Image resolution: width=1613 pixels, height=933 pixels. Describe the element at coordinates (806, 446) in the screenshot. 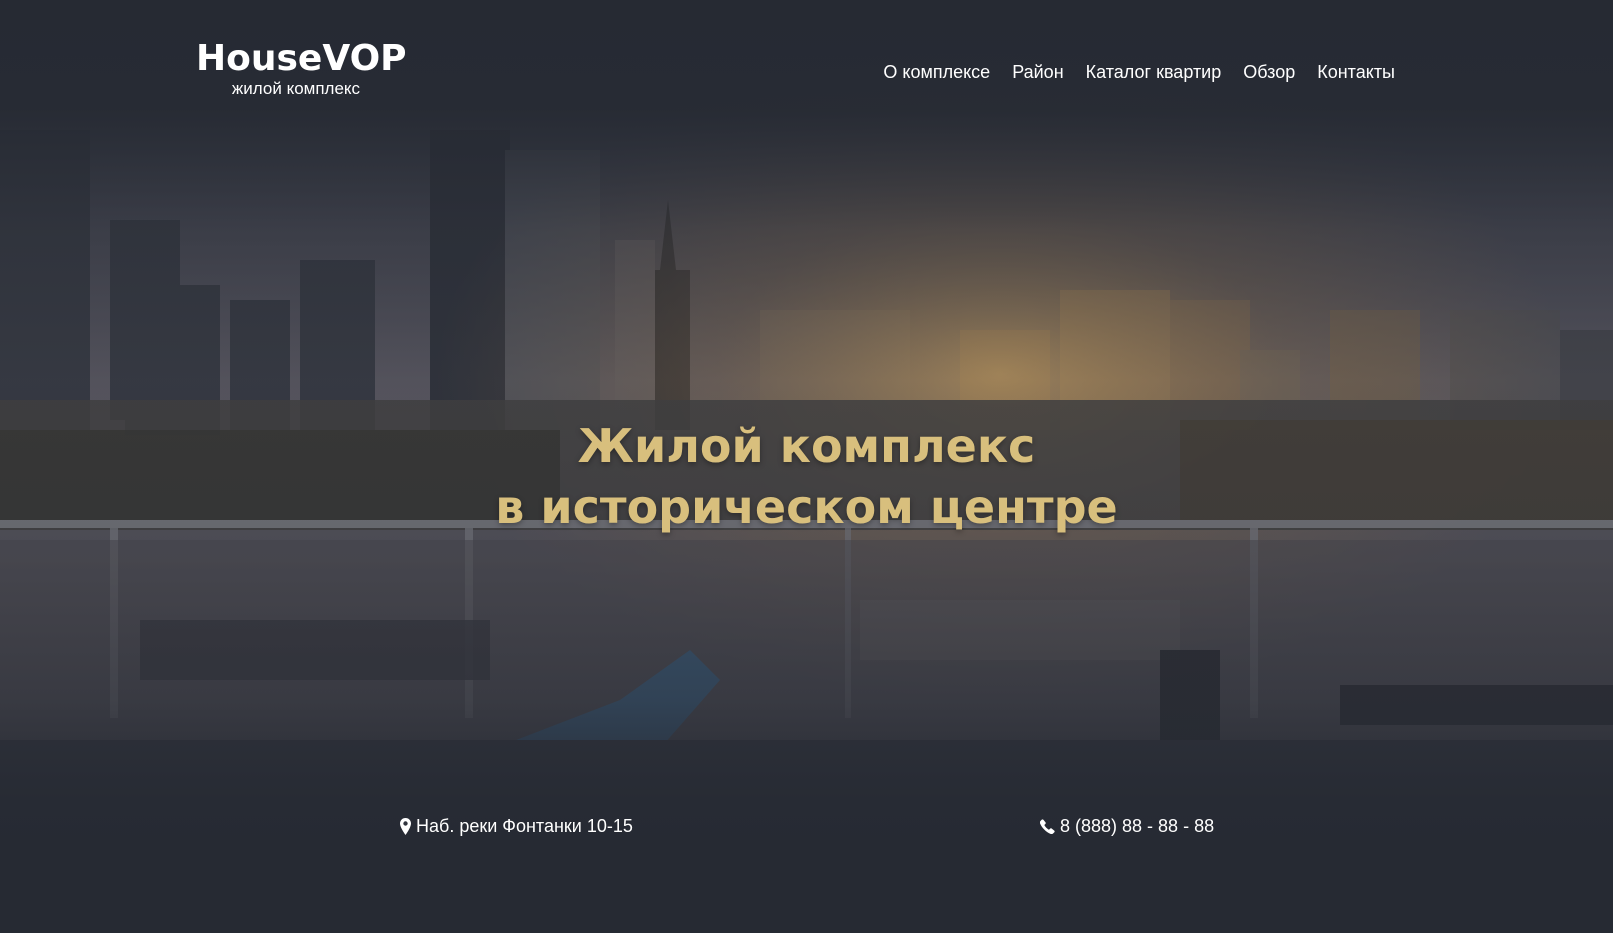

I see `hero-headline-line1: Жилой комплекс` at that location.